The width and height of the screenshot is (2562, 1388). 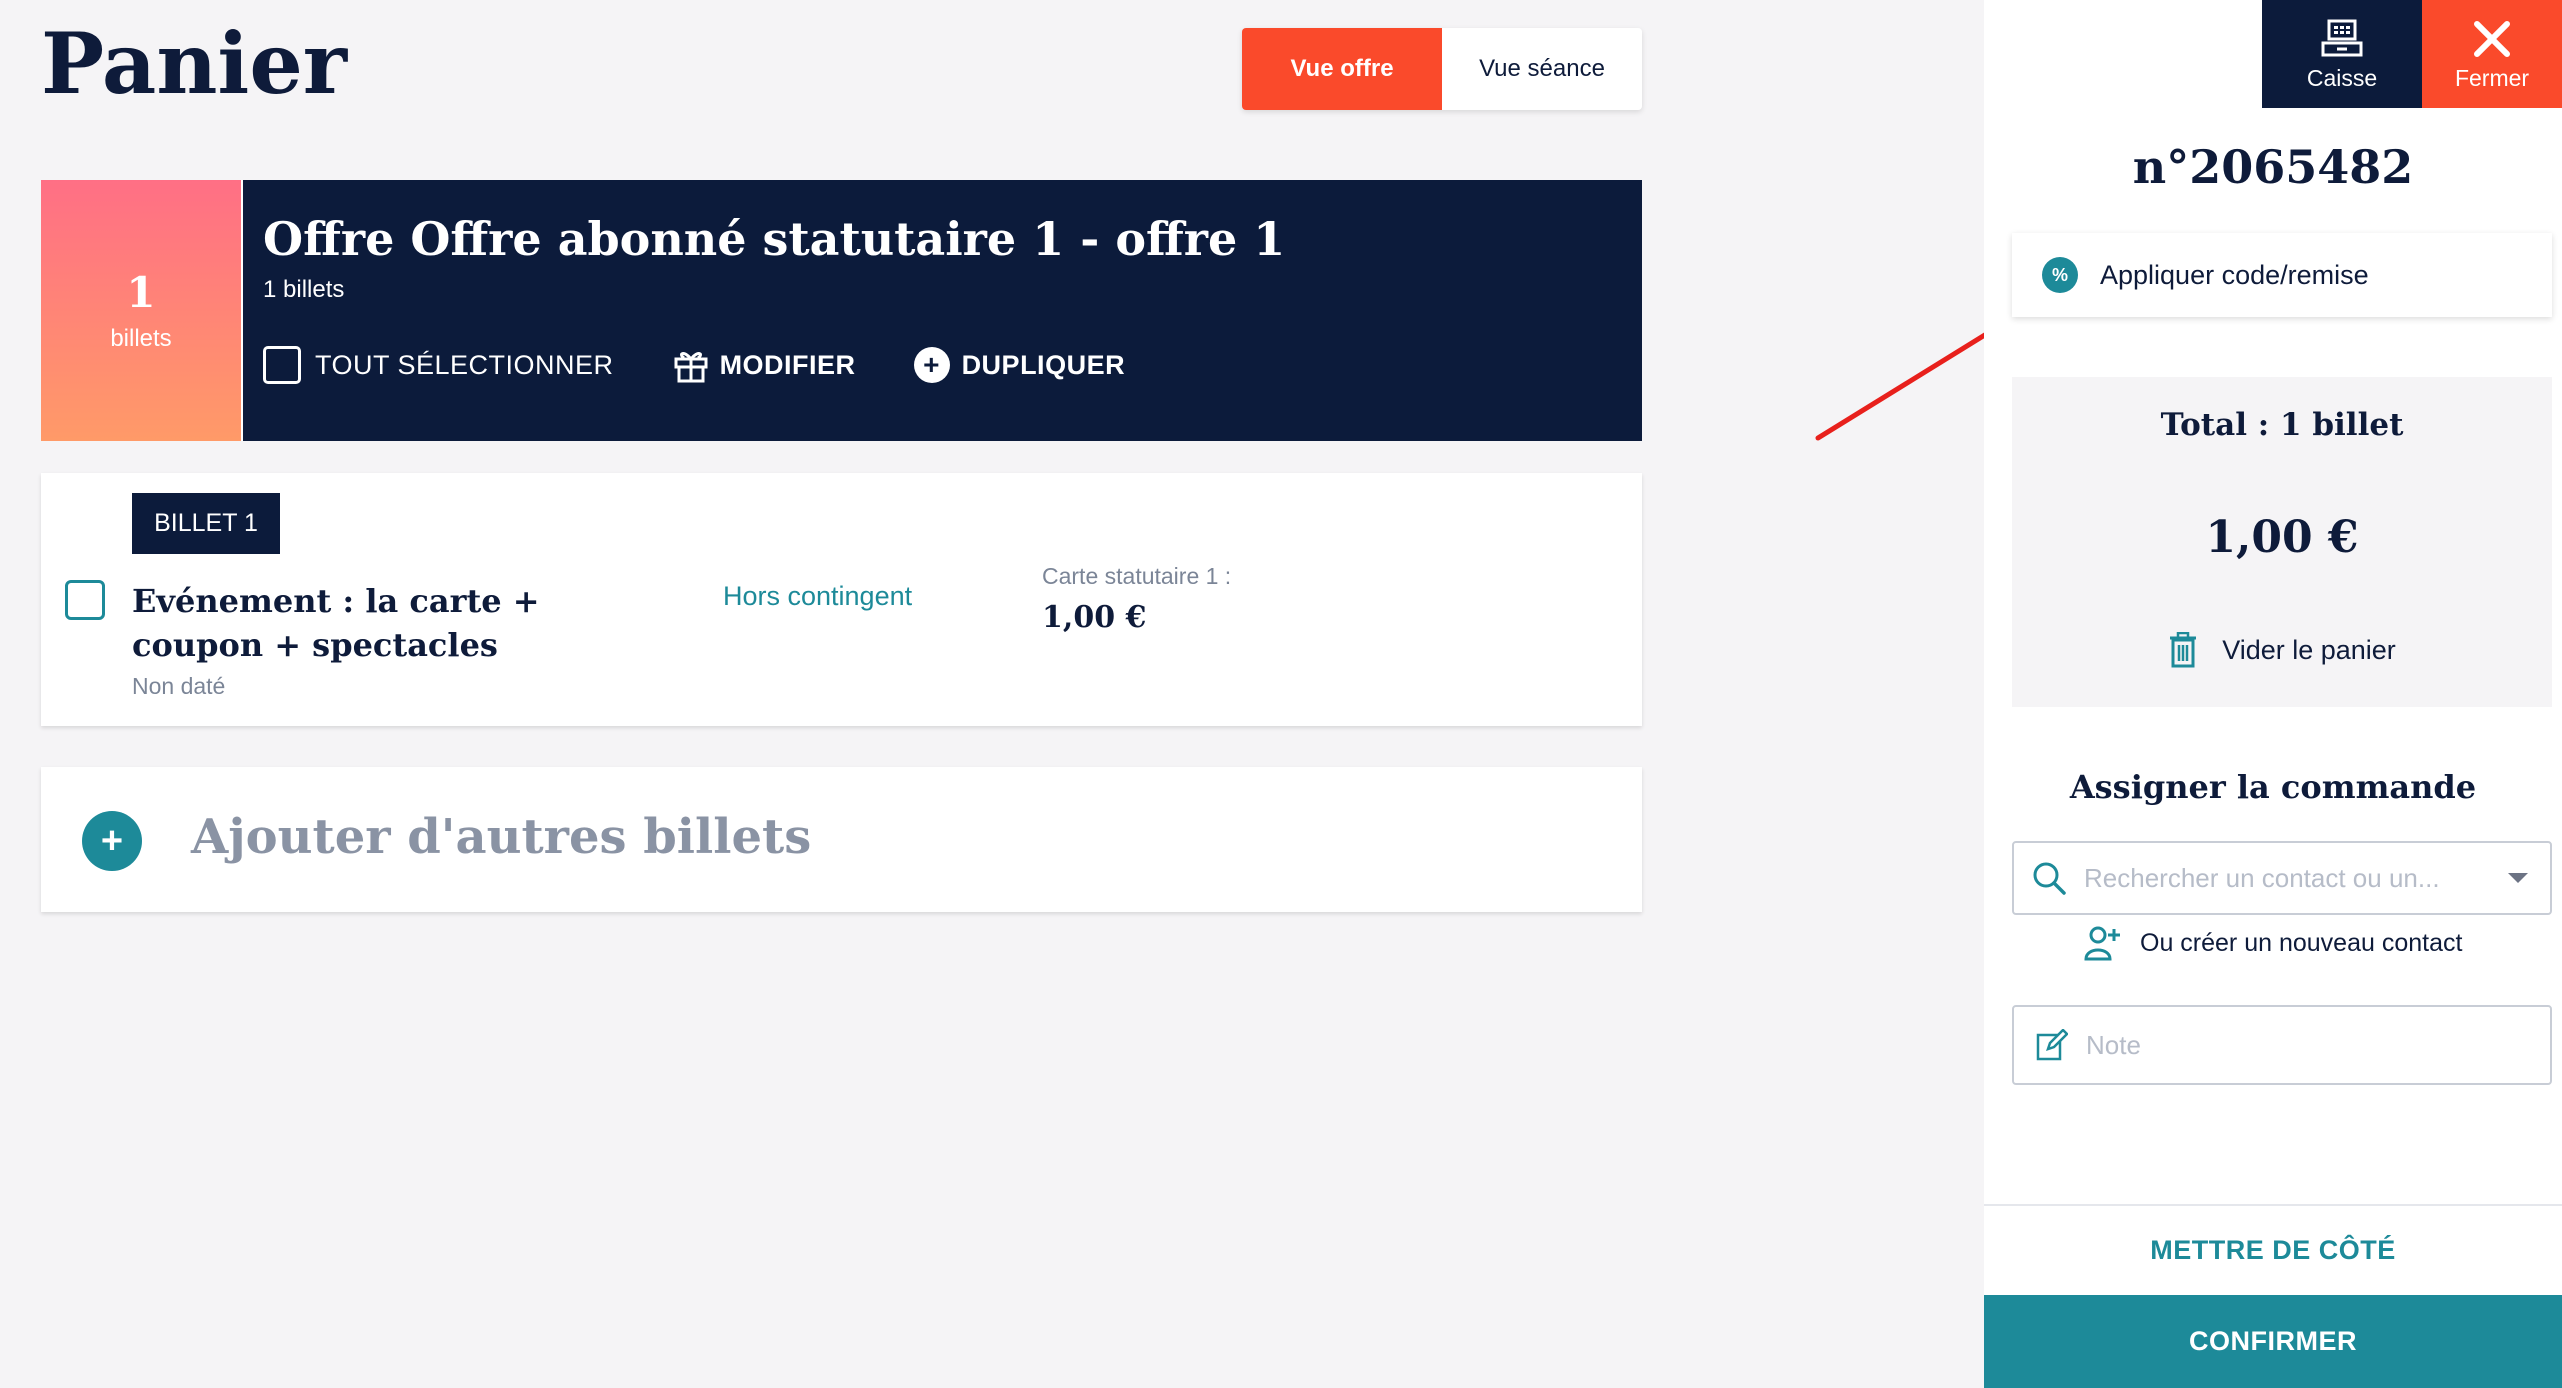 I want to click on select-all-label: TOUT SÉLECTIONNER, so click(x=464, y=364).